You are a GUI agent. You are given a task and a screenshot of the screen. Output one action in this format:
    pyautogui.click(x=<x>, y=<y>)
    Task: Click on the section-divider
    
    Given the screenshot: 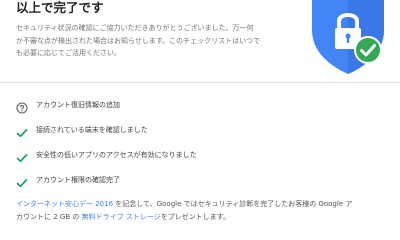 What is the action you would take?
    pyautogui.click(x=200, y=82)
    